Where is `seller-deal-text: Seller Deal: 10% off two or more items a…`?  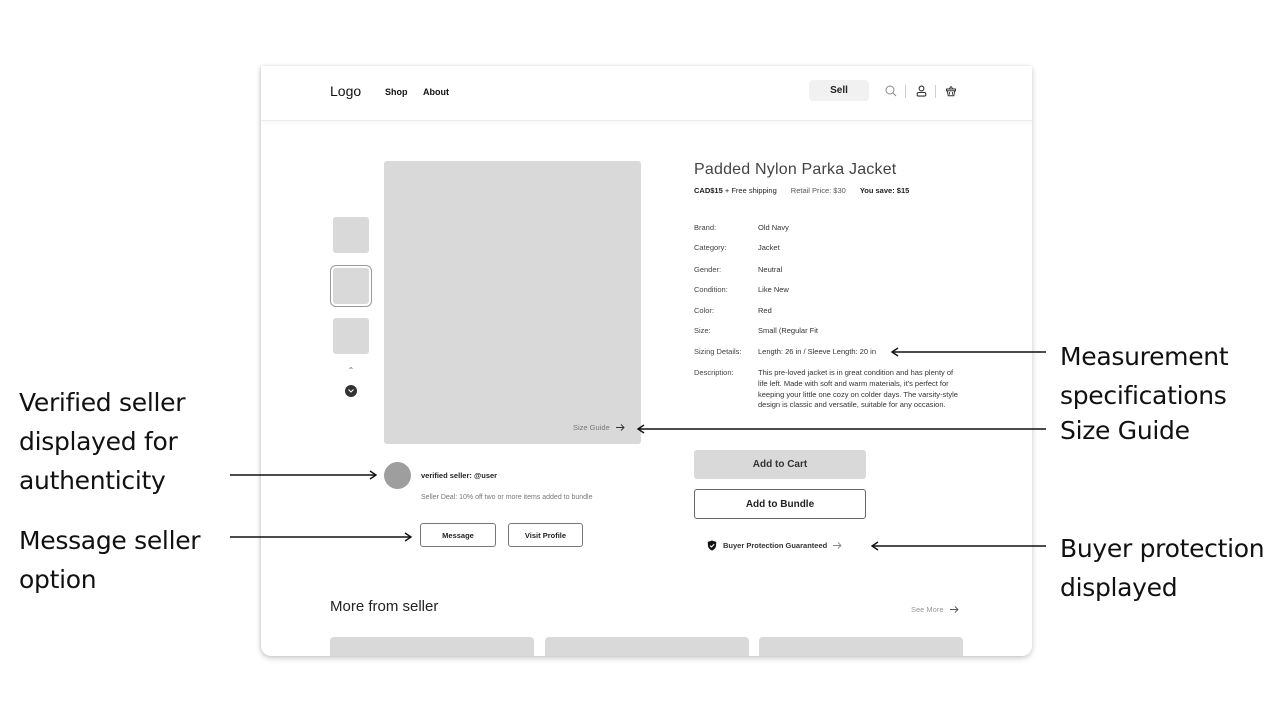
seller-deal-text: Seller Deal: 10% off two or more items a… is located at coordinates (507, 497).